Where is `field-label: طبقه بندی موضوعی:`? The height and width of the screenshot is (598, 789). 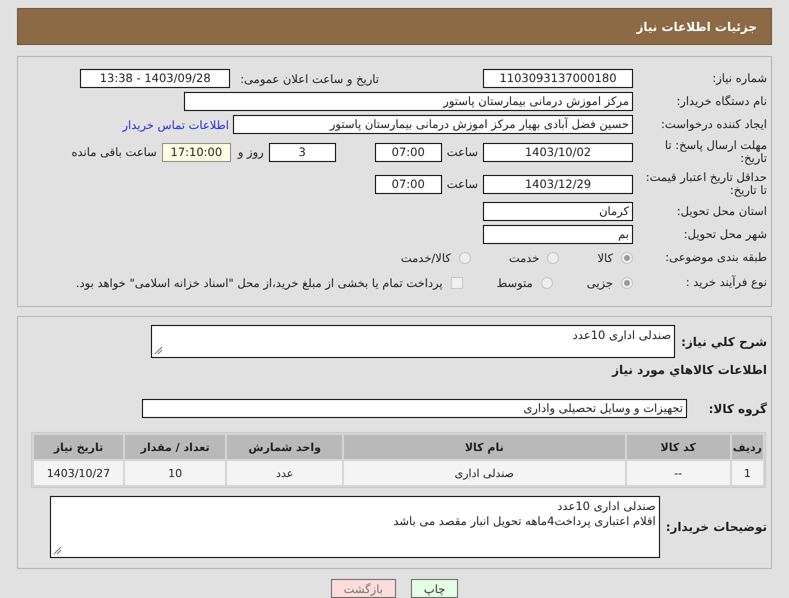
field-label: طبقه بندی موضوعی: is located at coordinates (716, 257).